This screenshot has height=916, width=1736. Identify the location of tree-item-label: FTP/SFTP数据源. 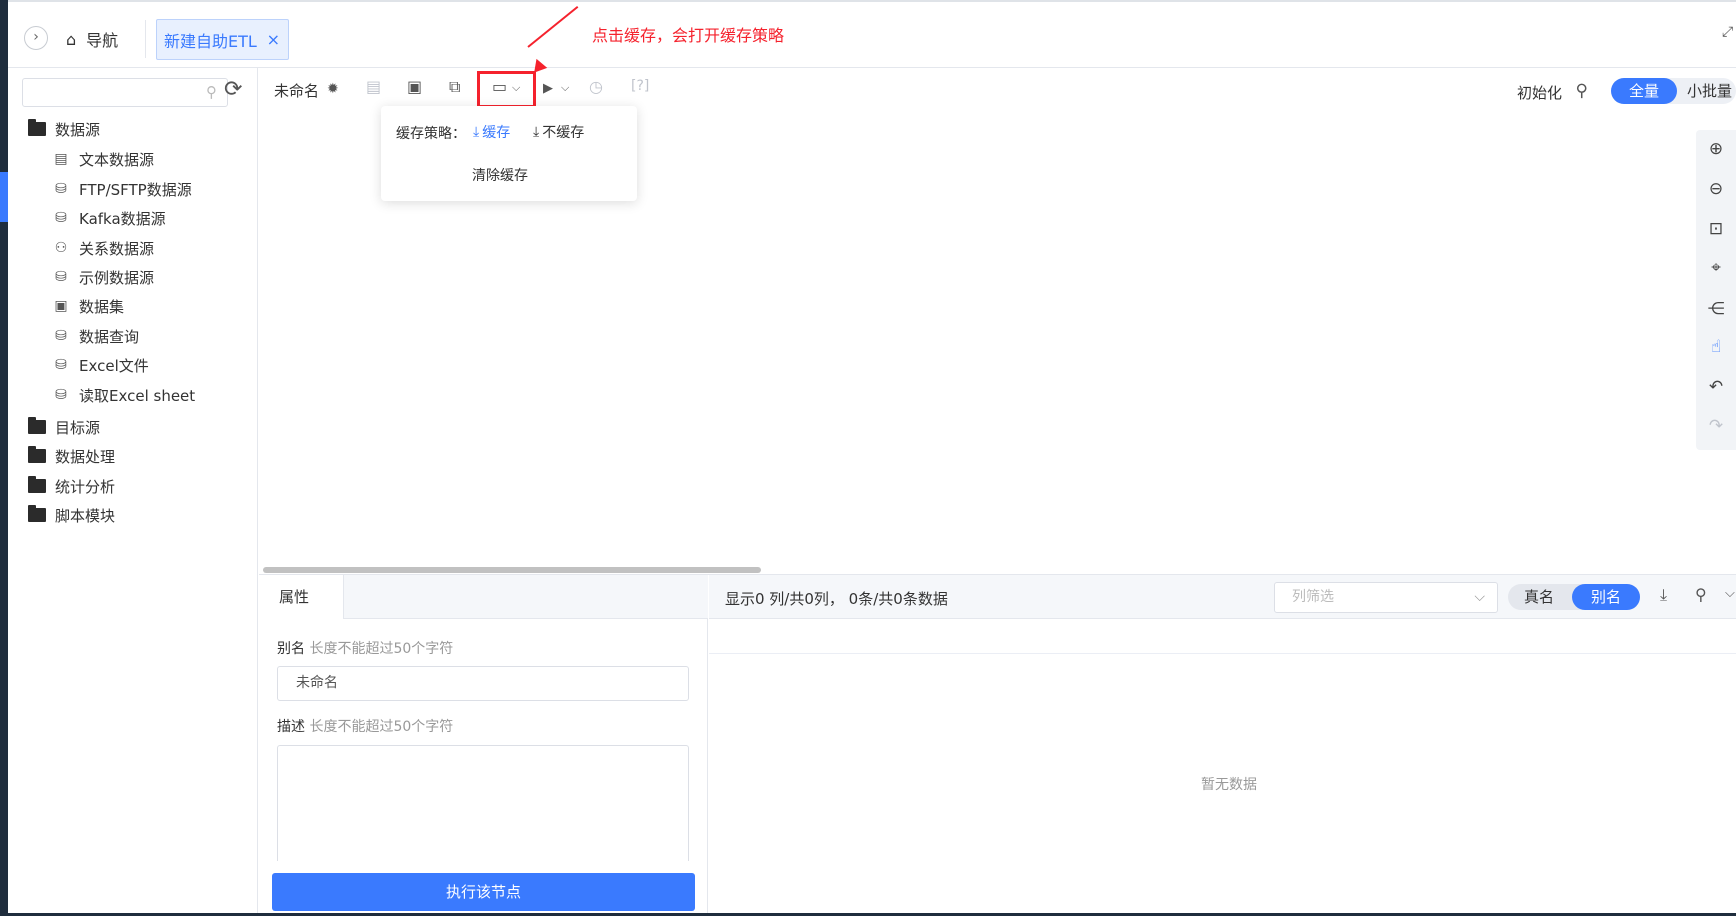
(135, 189).